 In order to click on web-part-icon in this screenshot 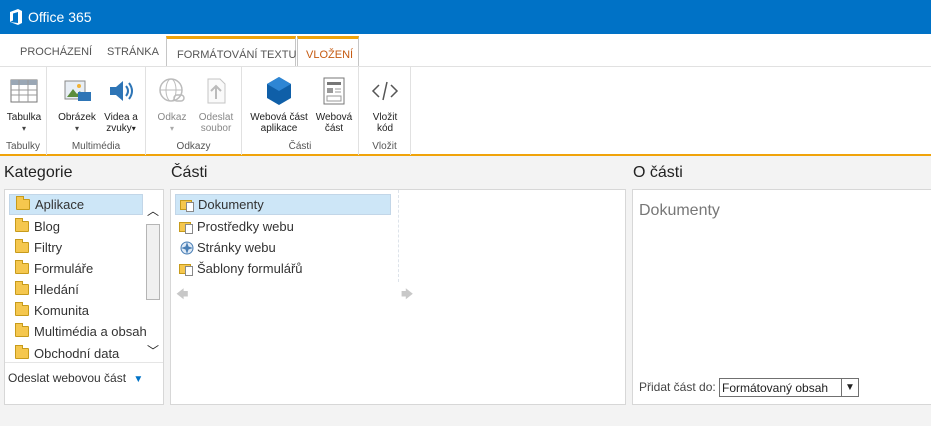, I will do `click(334, 91)`.